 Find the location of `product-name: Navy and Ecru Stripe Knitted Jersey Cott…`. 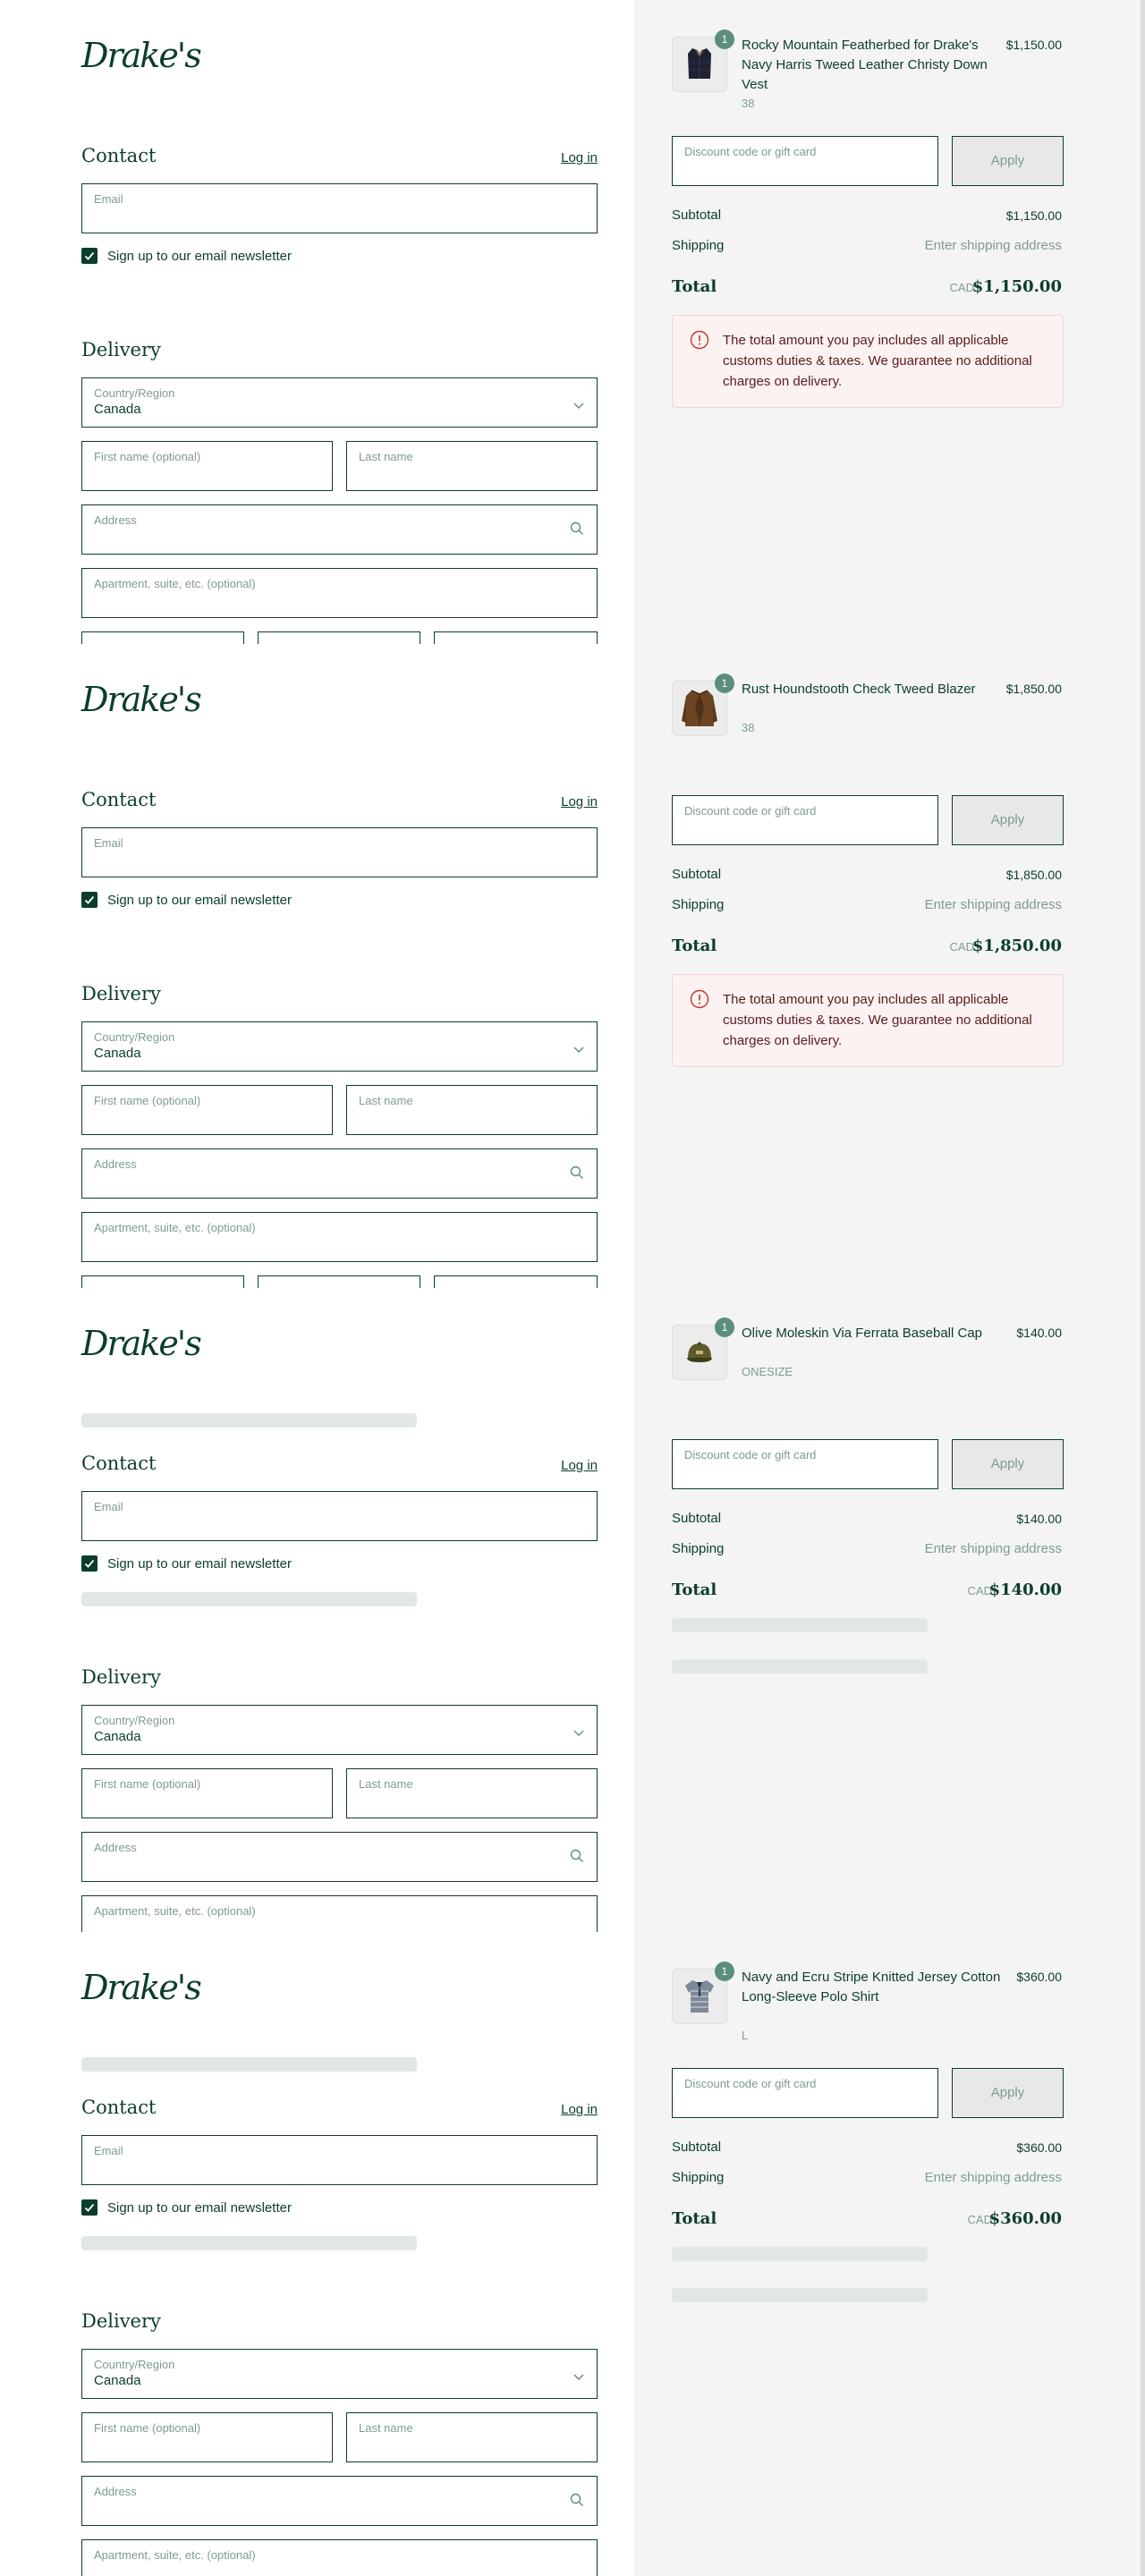

product-name: Navy and Ecru Stripe Knitted Jersey Cott… is located at coordinates (871, 1987).